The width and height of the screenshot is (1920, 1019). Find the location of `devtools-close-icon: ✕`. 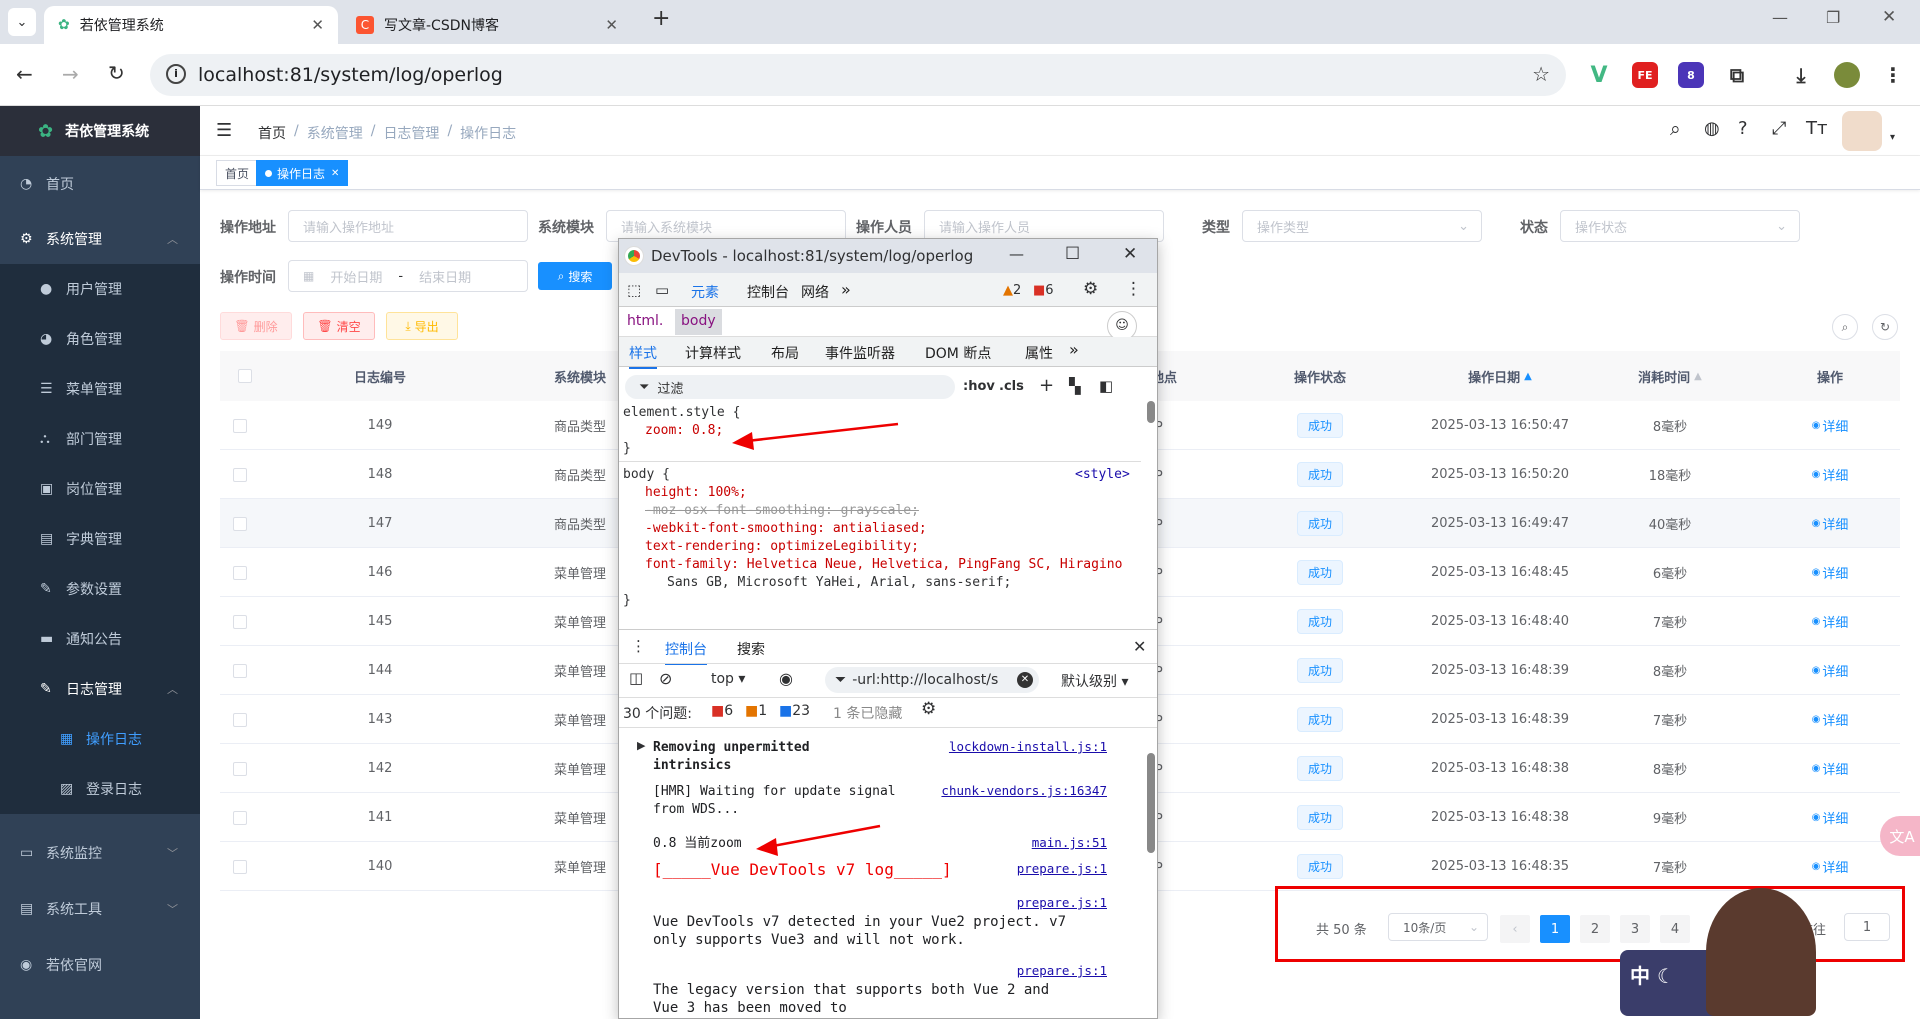

devtools-close-icon: ✕ is located at coordinates (1130, 254).